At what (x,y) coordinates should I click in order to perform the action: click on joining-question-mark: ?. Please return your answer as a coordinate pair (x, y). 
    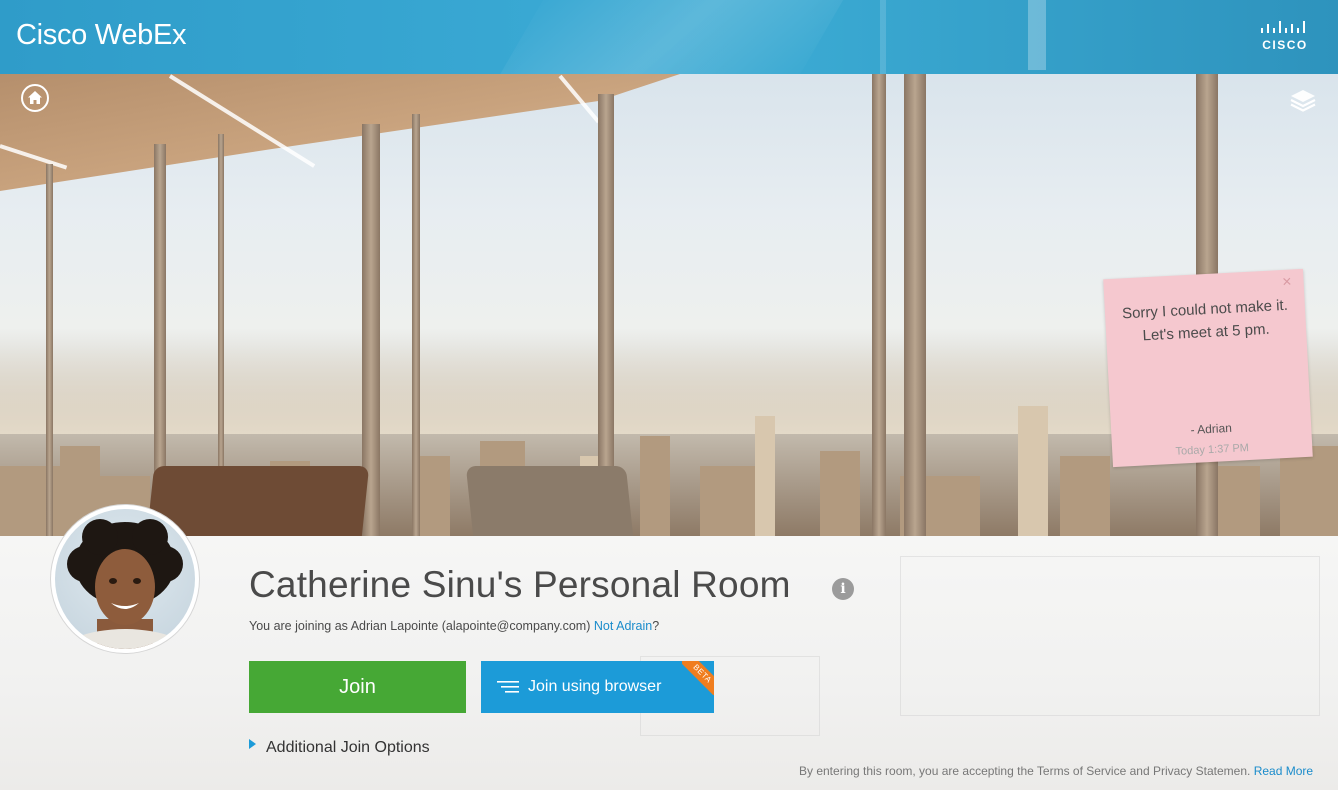
    Looking at the image, I should click on (656, 626).